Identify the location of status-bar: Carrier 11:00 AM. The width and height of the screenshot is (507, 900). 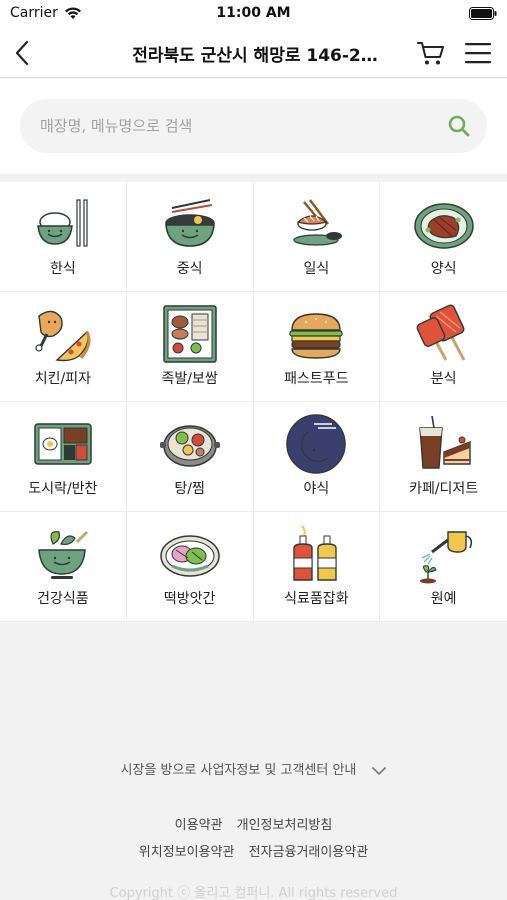
(253, 14).